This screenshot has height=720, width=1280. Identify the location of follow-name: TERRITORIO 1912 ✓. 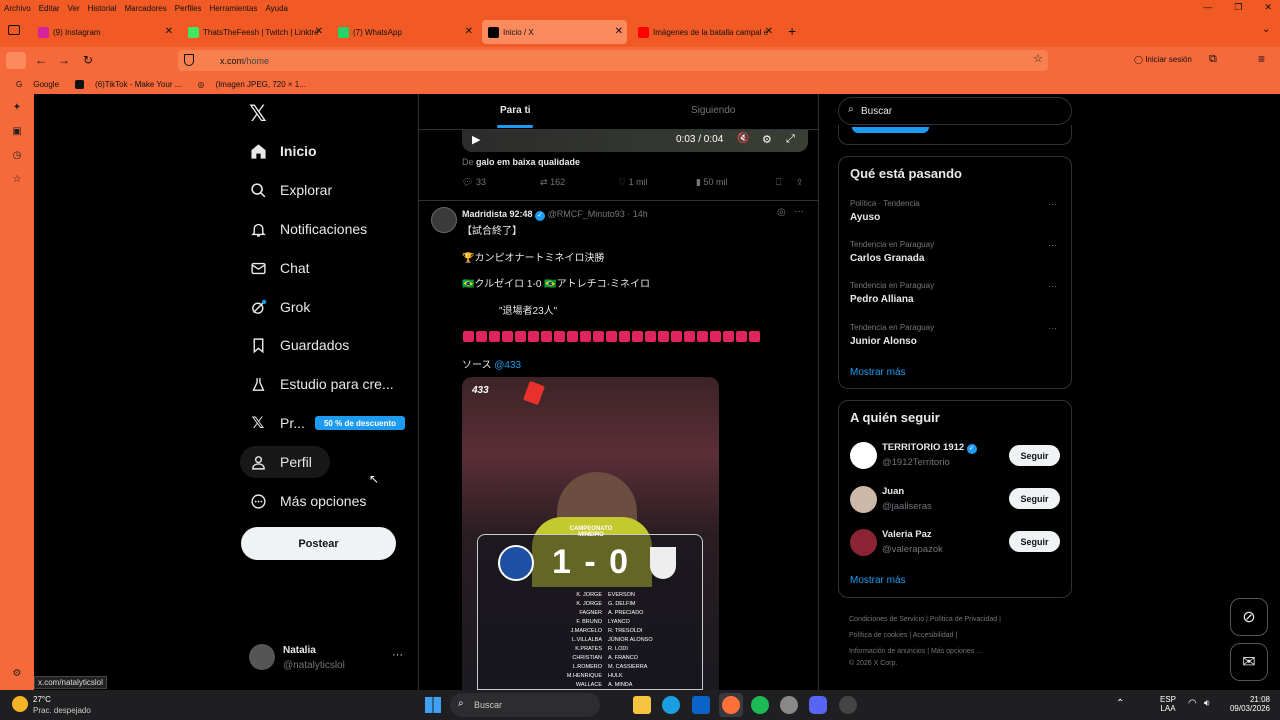
(929, 448).